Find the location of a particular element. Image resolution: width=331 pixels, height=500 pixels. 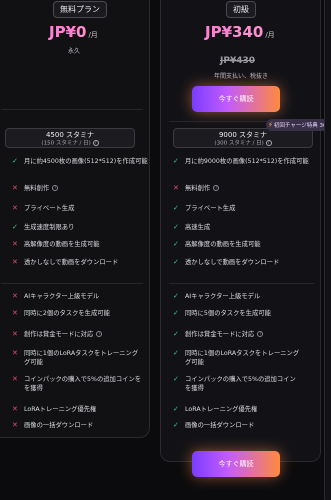

subscribe-button-bottom: 今すぐ購読 is located at coordinates (236, 464).